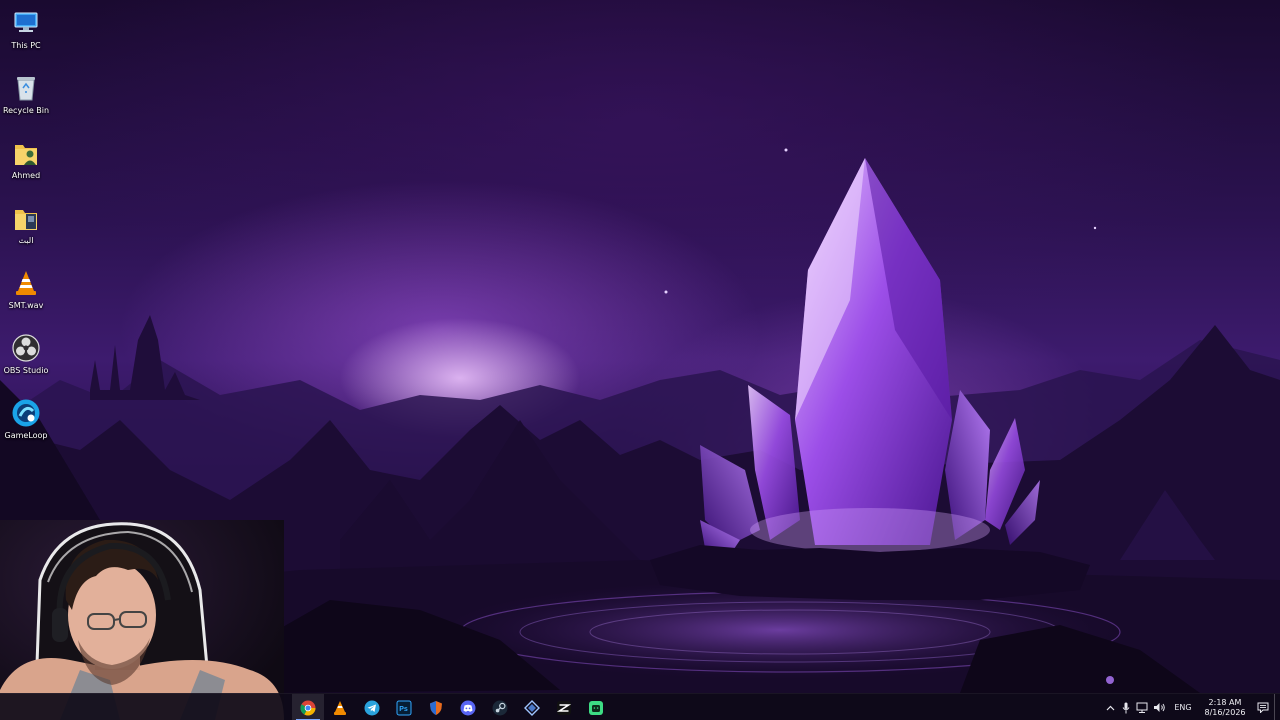  I want to click on desktop-icon-gameloop: GameLoop, so click(26, 423).